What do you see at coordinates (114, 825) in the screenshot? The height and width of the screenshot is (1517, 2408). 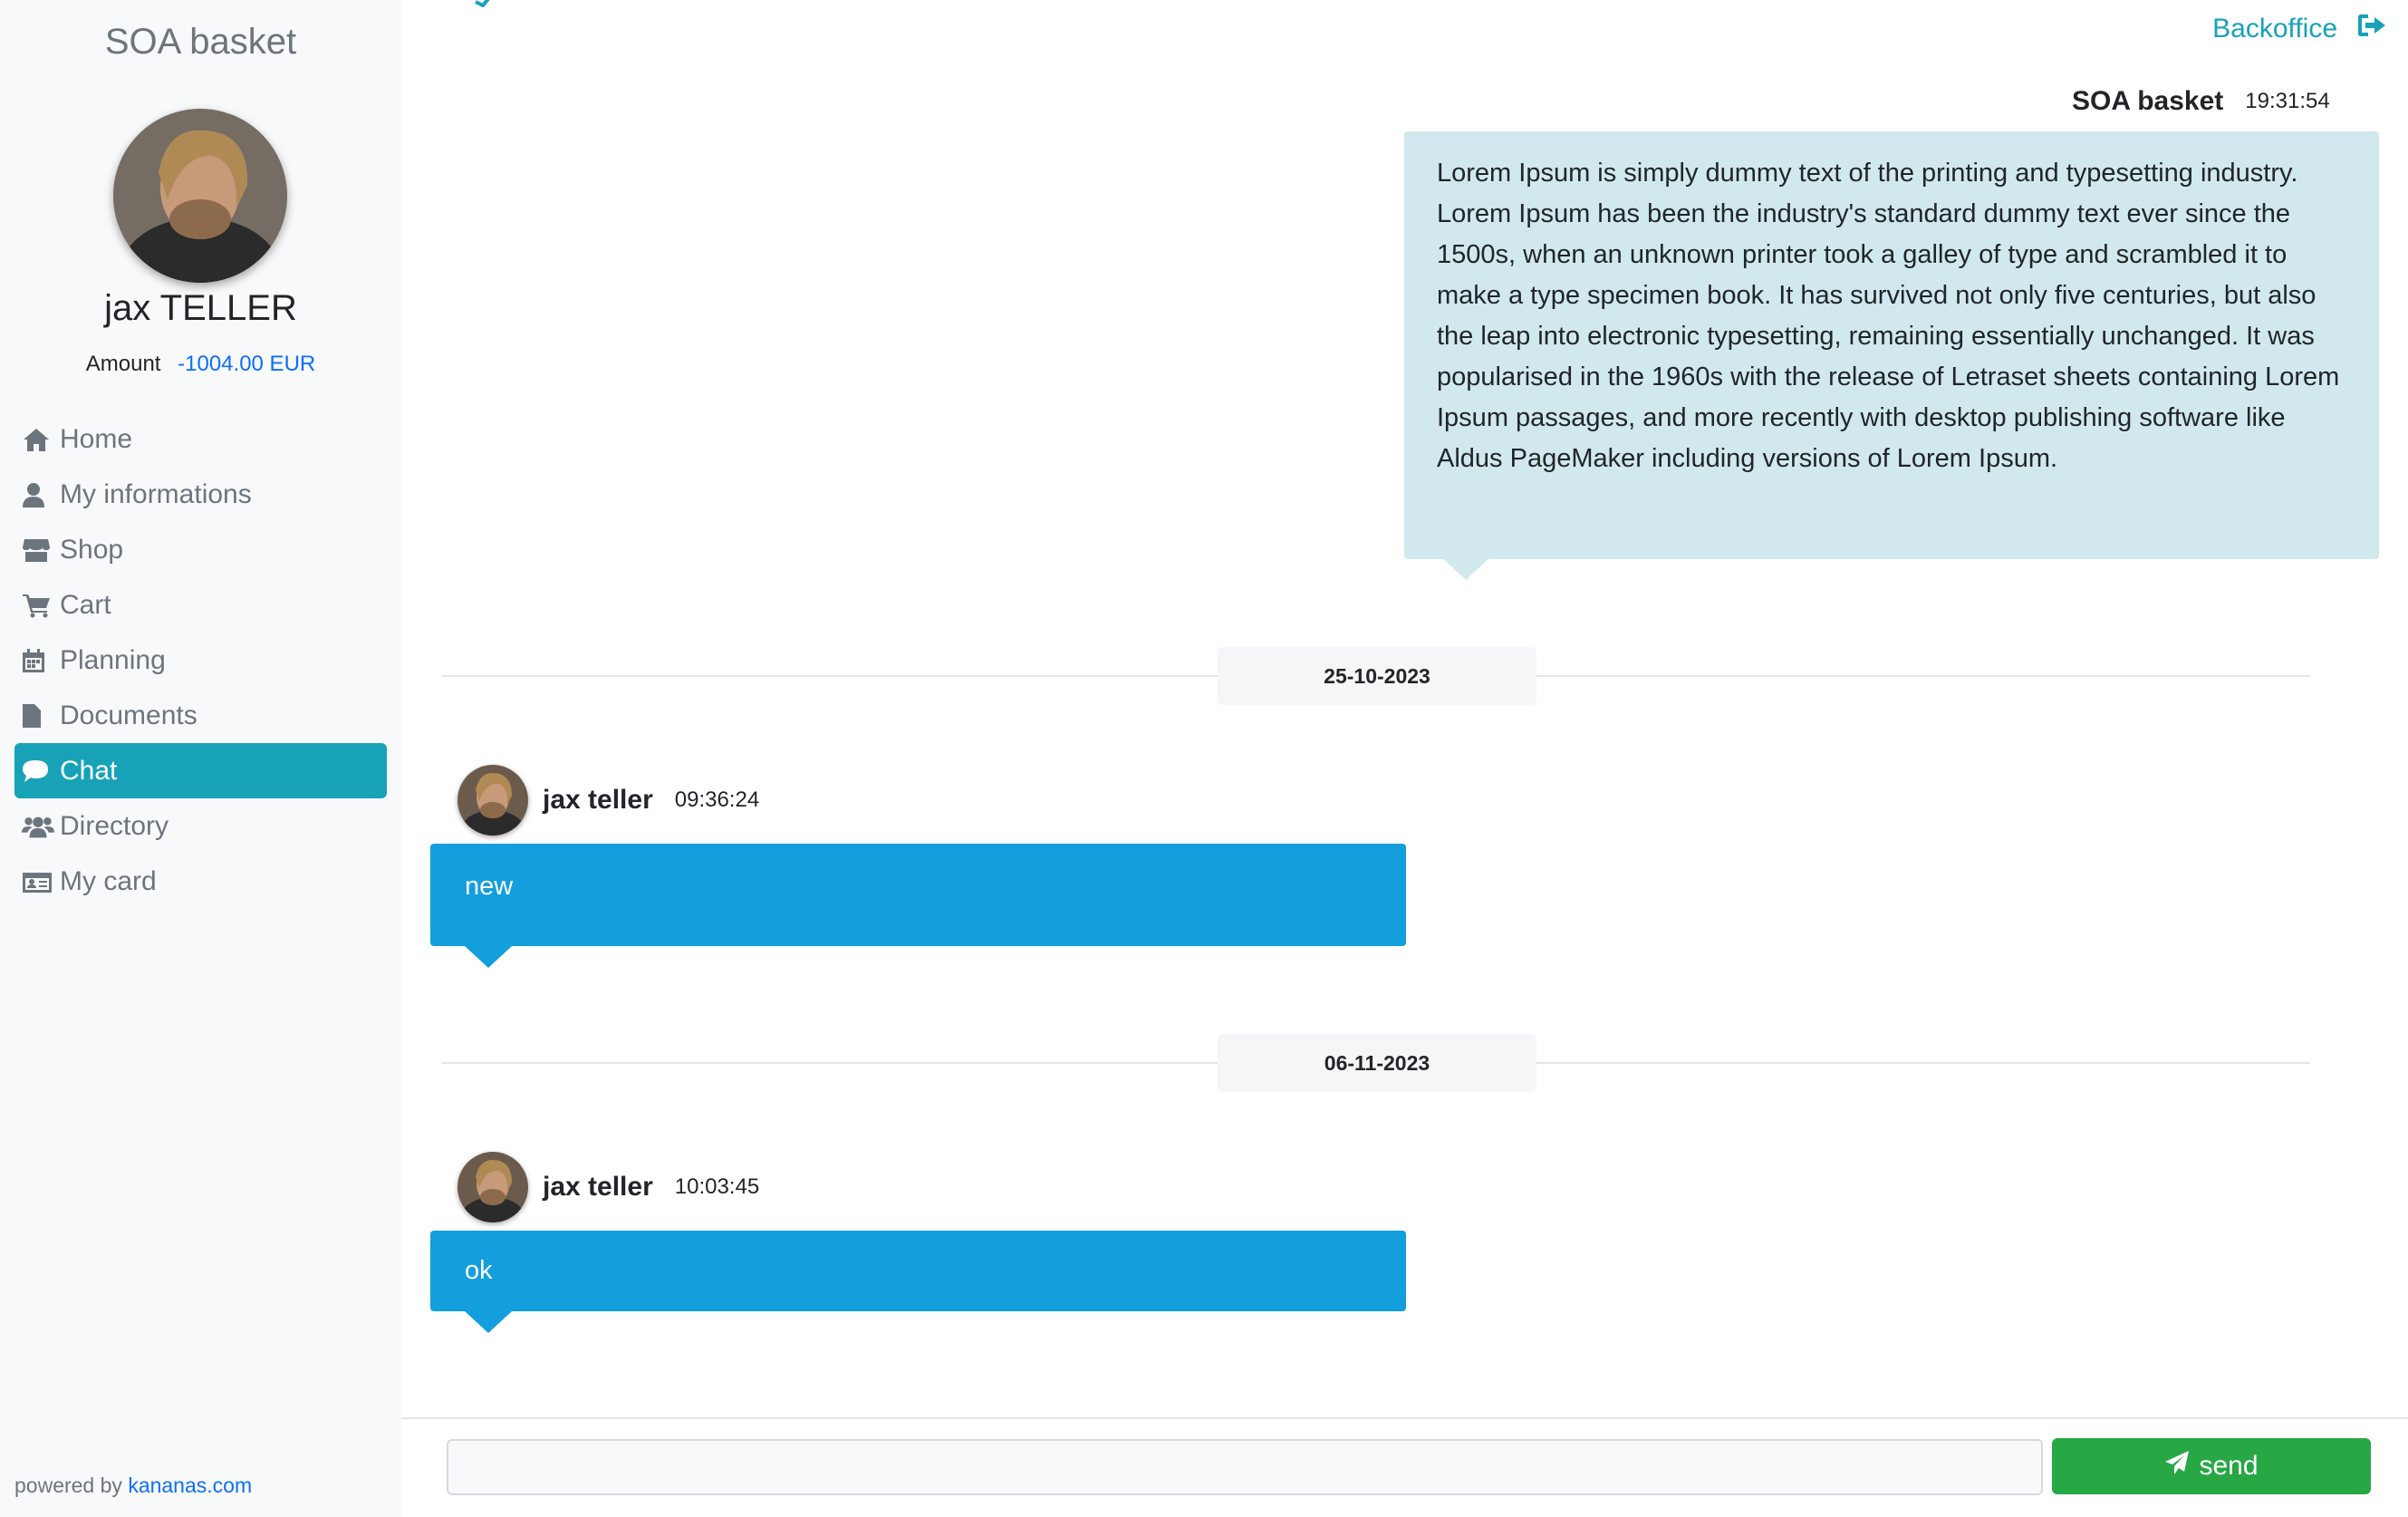 I see `sidebar-item-label: Directory` at bounding box center [114, 825].